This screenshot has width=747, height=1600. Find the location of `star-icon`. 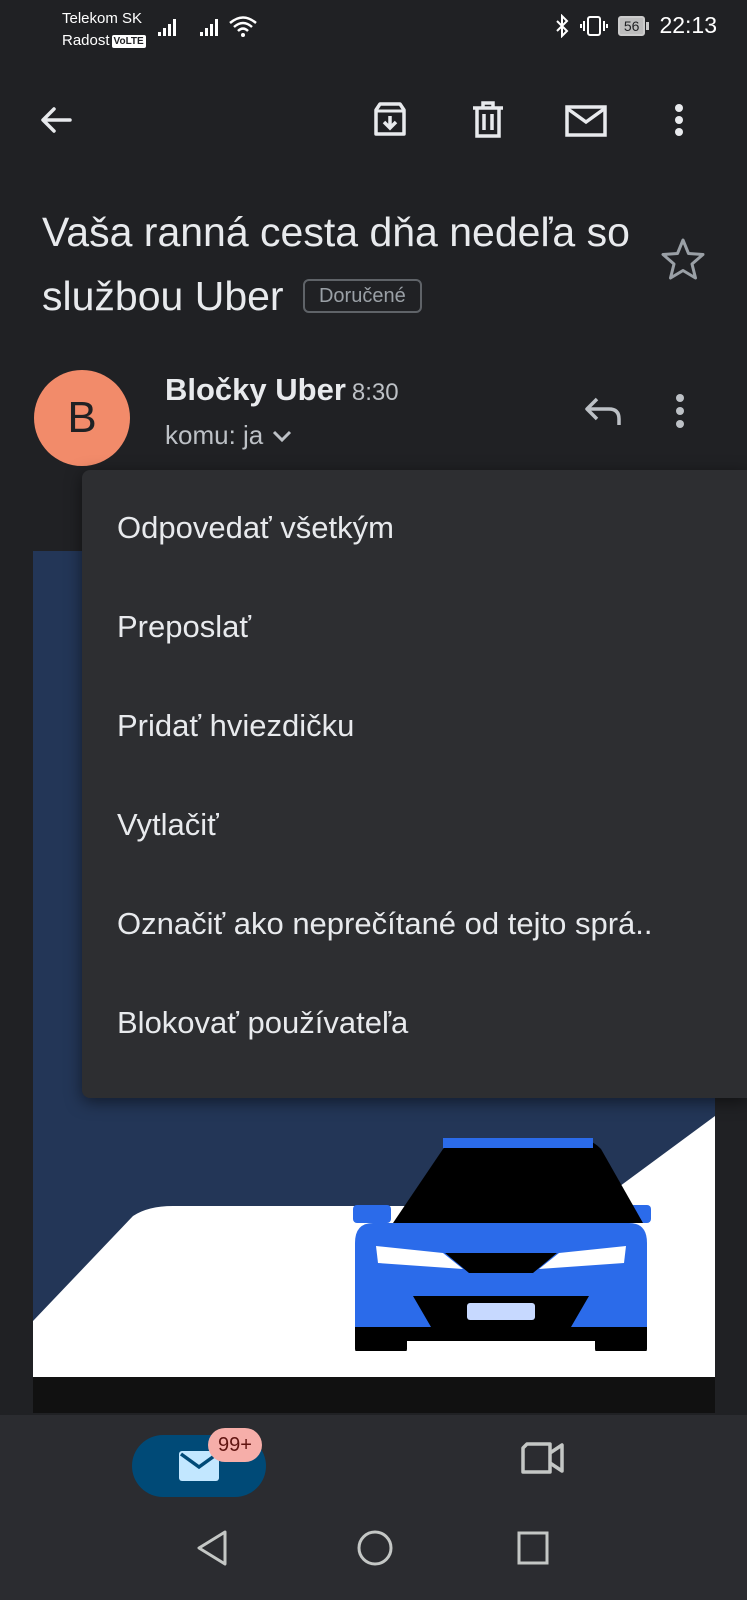

star-icon is located at coordinates (683, 259).